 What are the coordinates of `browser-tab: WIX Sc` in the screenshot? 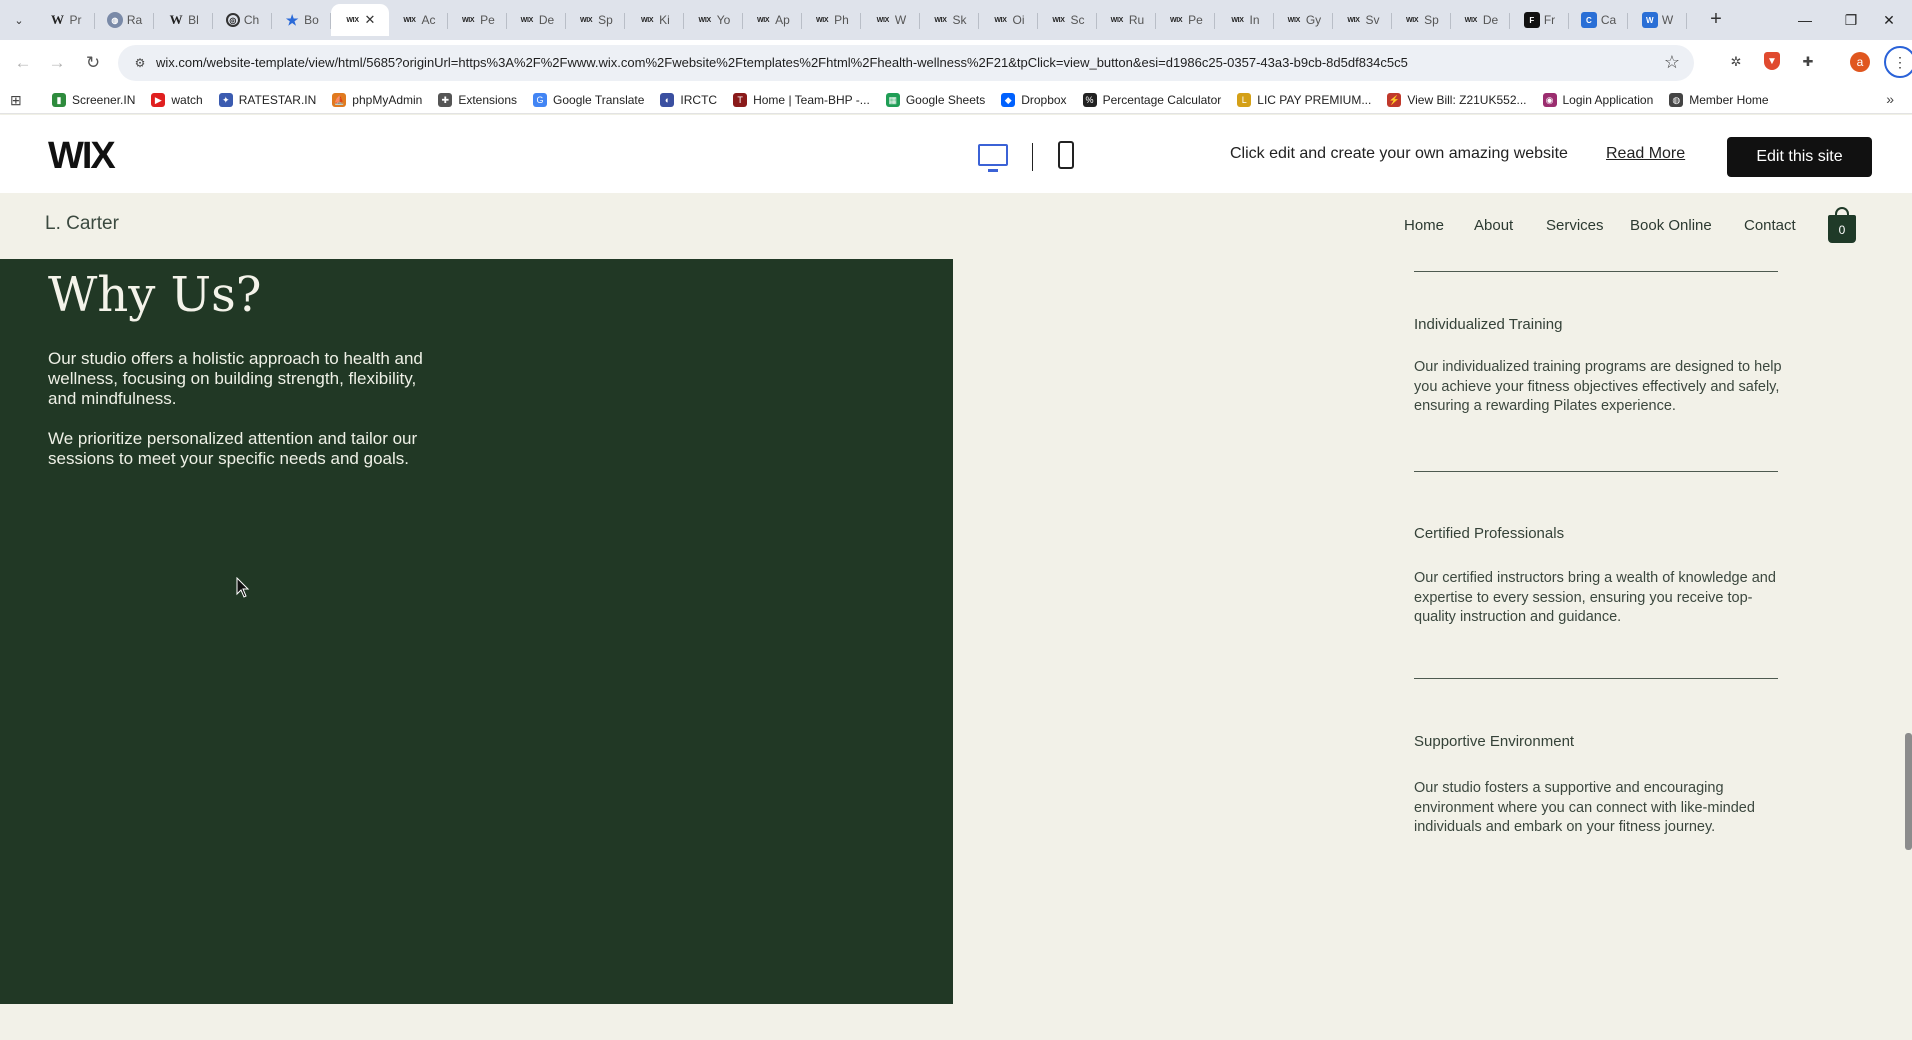 It's located at (1067, 20).